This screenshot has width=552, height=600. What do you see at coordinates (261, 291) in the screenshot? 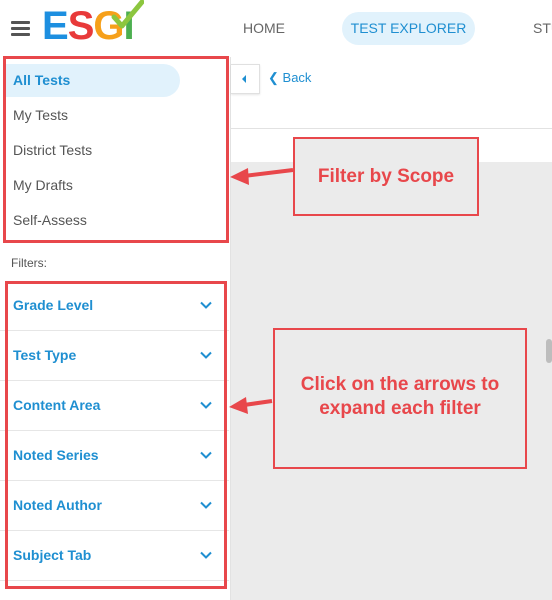
I see `annotation-arrows` at bounding box center [261, 291].